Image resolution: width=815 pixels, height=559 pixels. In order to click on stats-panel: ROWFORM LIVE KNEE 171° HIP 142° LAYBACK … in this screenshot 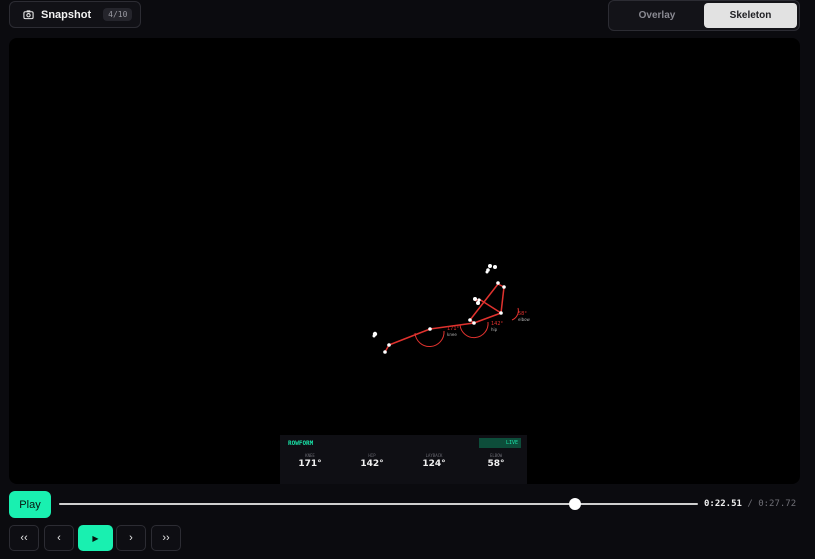, I will do `click(403, 459)`.